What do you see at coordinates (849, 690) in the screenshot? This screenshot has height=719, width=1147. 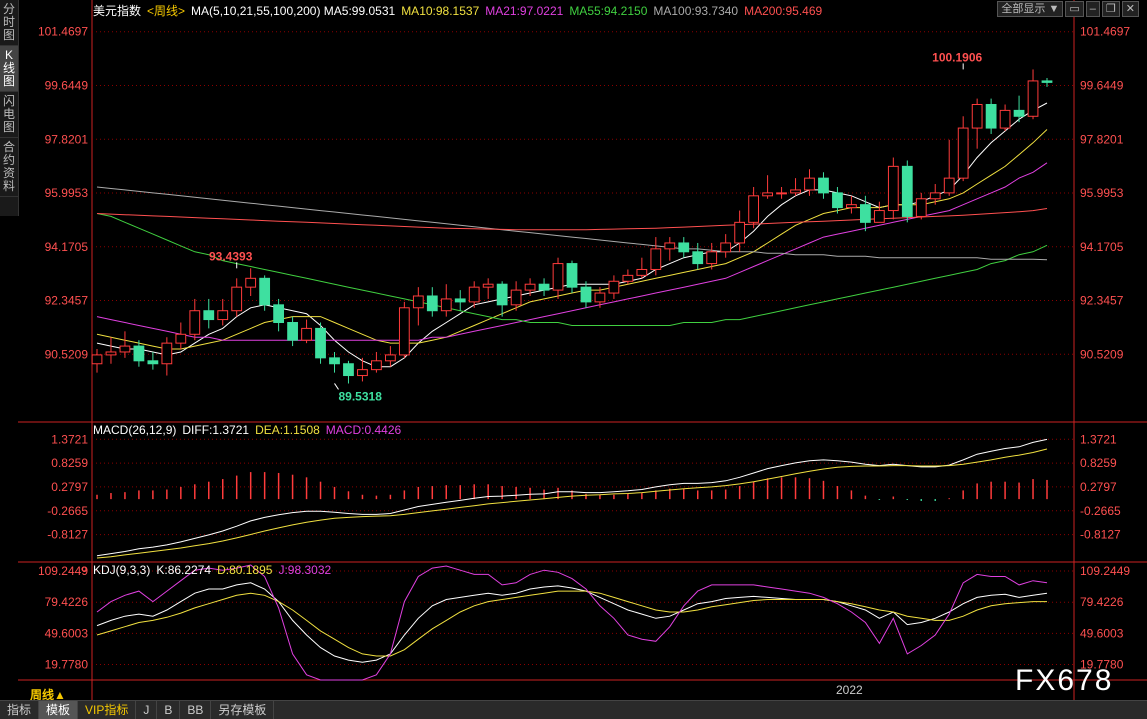 I see `x-axis-year-label: 2022` at bounding box center [849, 690].